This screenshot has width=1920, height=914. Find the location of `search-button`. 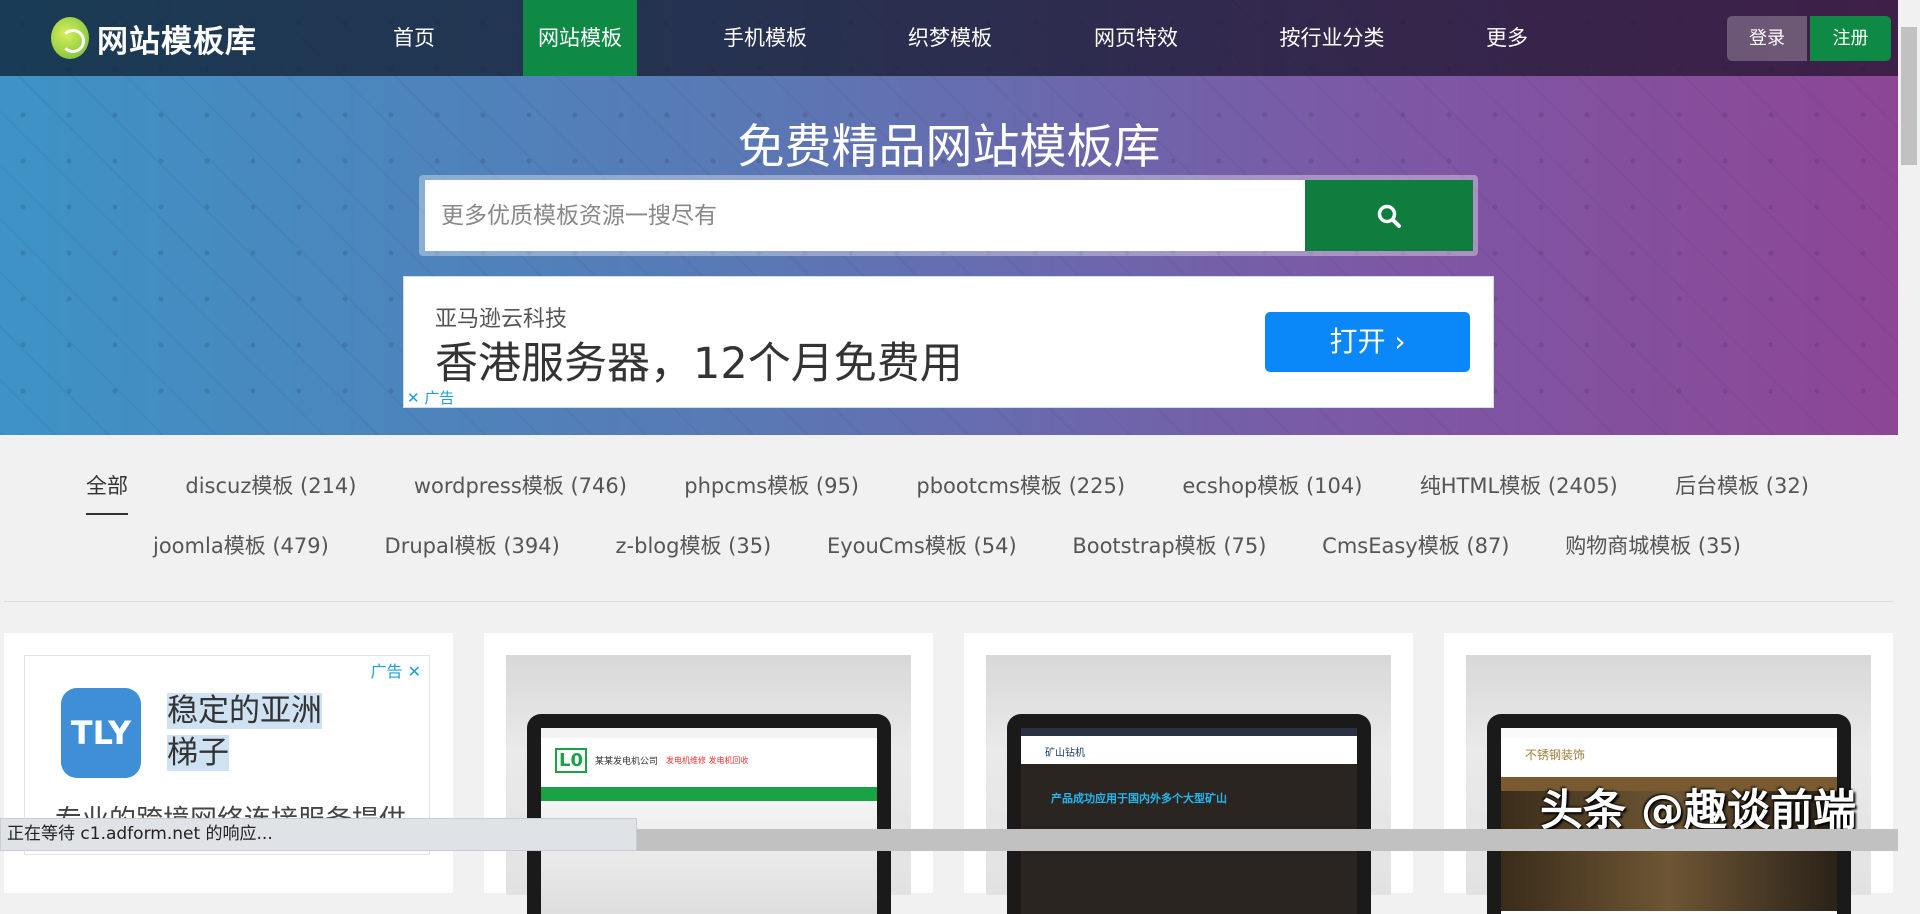

search-button is located at coordinates (1389, 215).